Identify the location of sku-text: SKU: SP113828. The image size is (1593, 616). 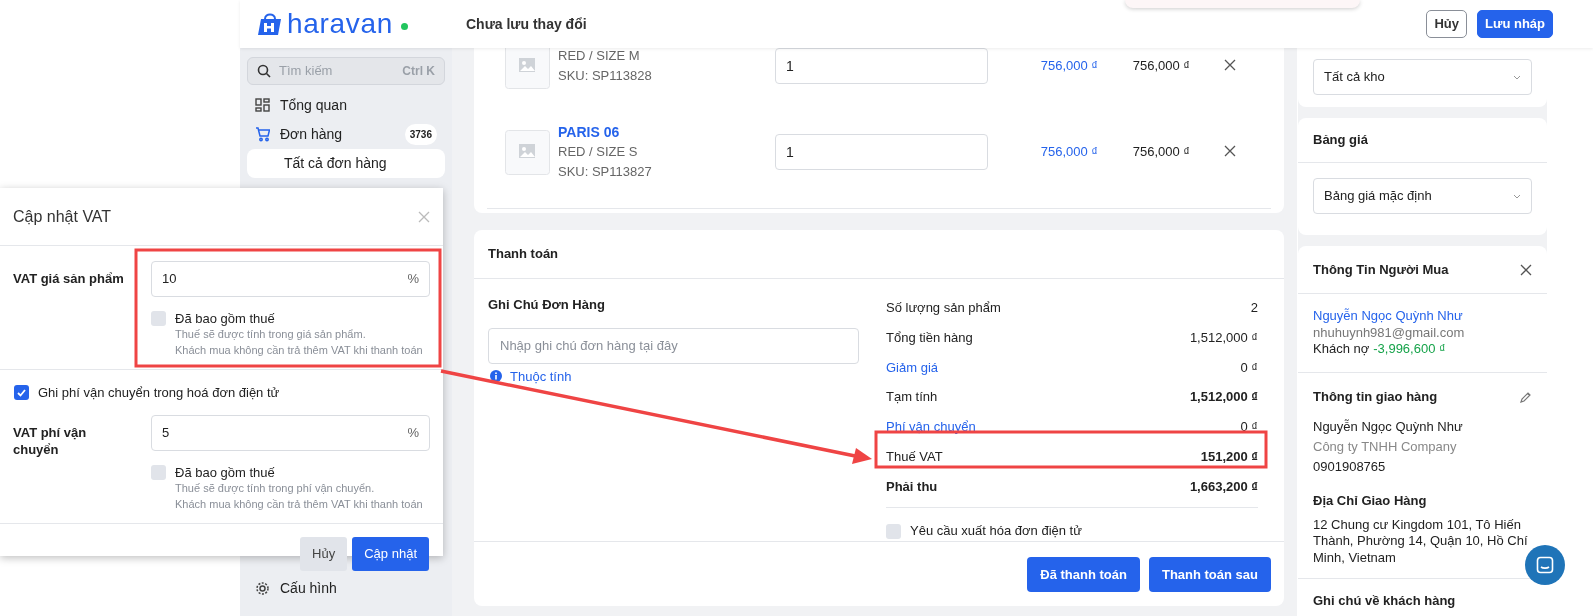
(605, 76).